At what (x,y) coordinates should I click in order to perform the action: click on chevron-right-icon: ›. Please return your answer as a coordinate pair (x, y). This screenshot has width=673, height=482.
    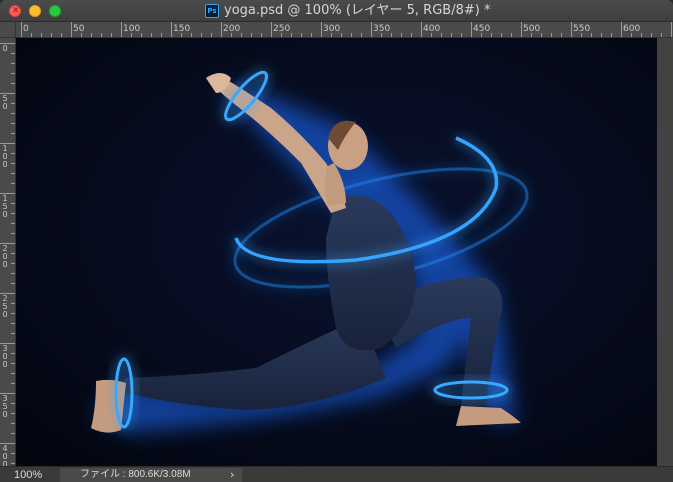
    Looking at the image, I should click on (232, 474).